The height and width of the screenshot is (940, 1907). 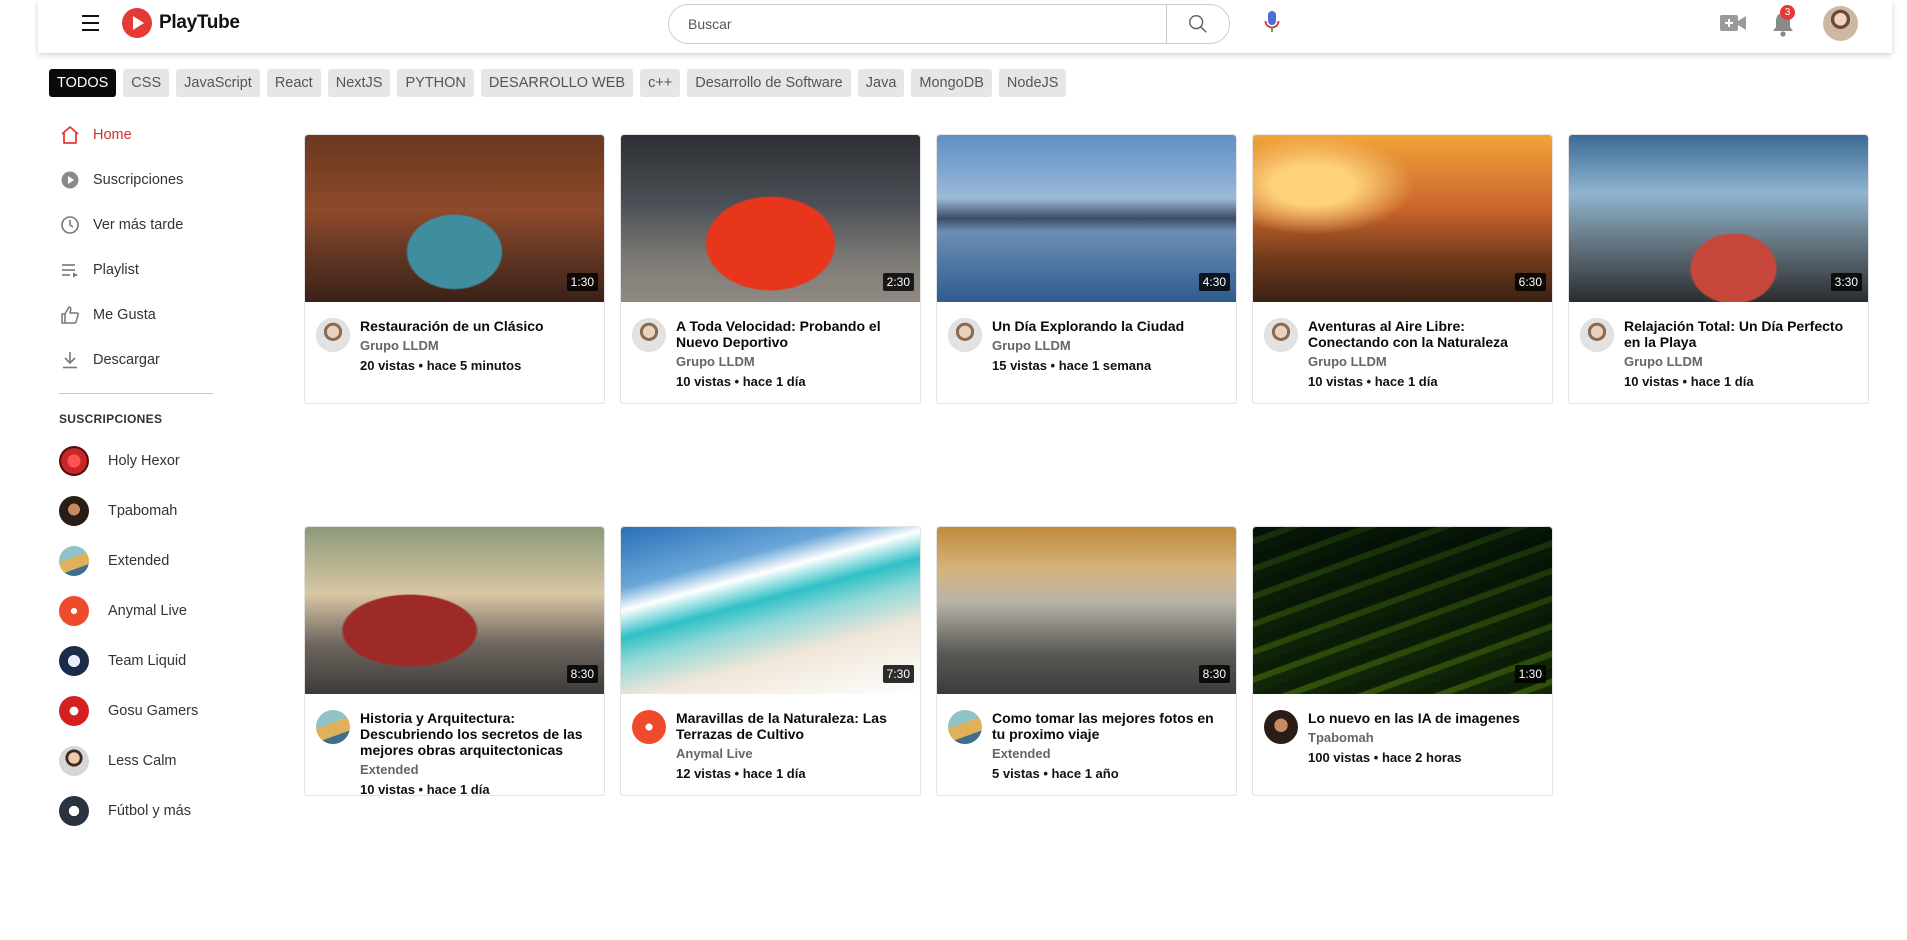 I want to click on chip-javascript: JavaScript, so click(x=218, y=83).